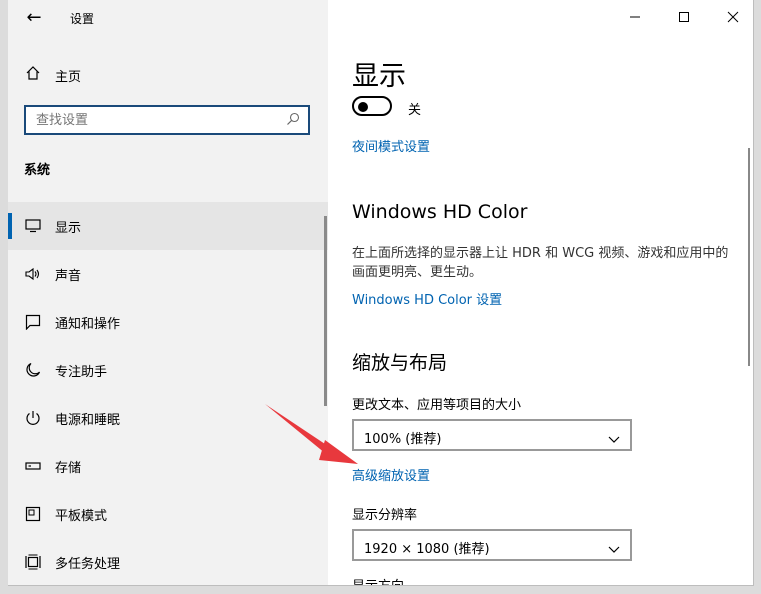 The height and width of the screenshot is (594, 761). I want to click on section-label-system: 系统, so click(37, 170).